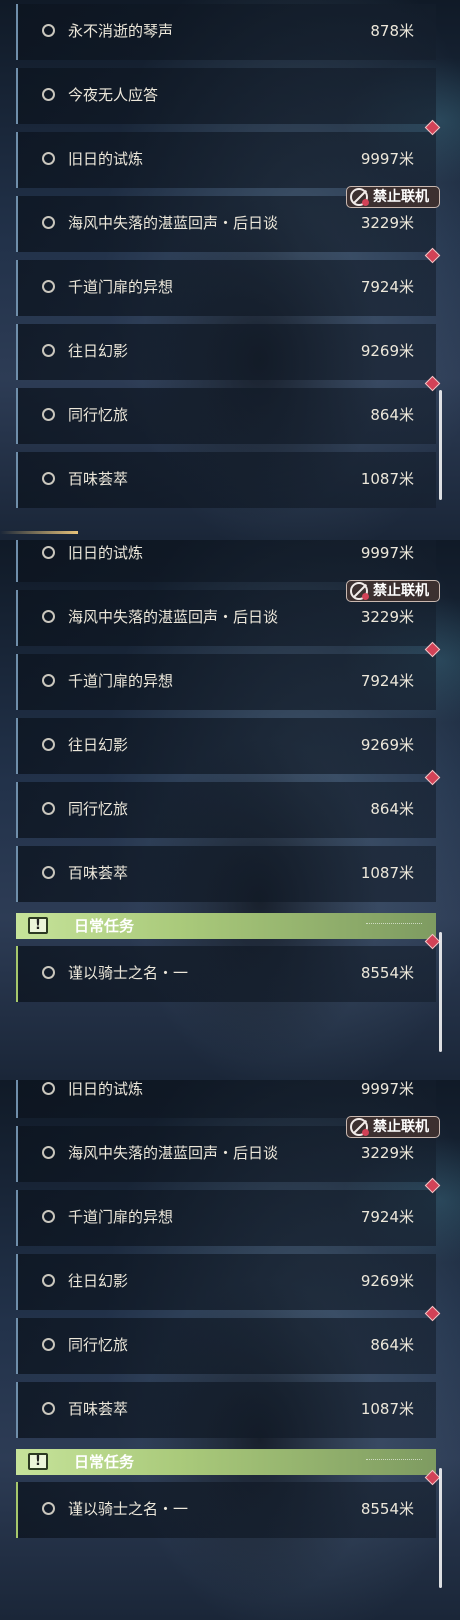 This screenshot has height=1620, width=460. What do you see at coordinates (226, 32) in the screenshot?
I see `quest-row: 永不消逝的琴声 878米` at bounding box center [226, 32].